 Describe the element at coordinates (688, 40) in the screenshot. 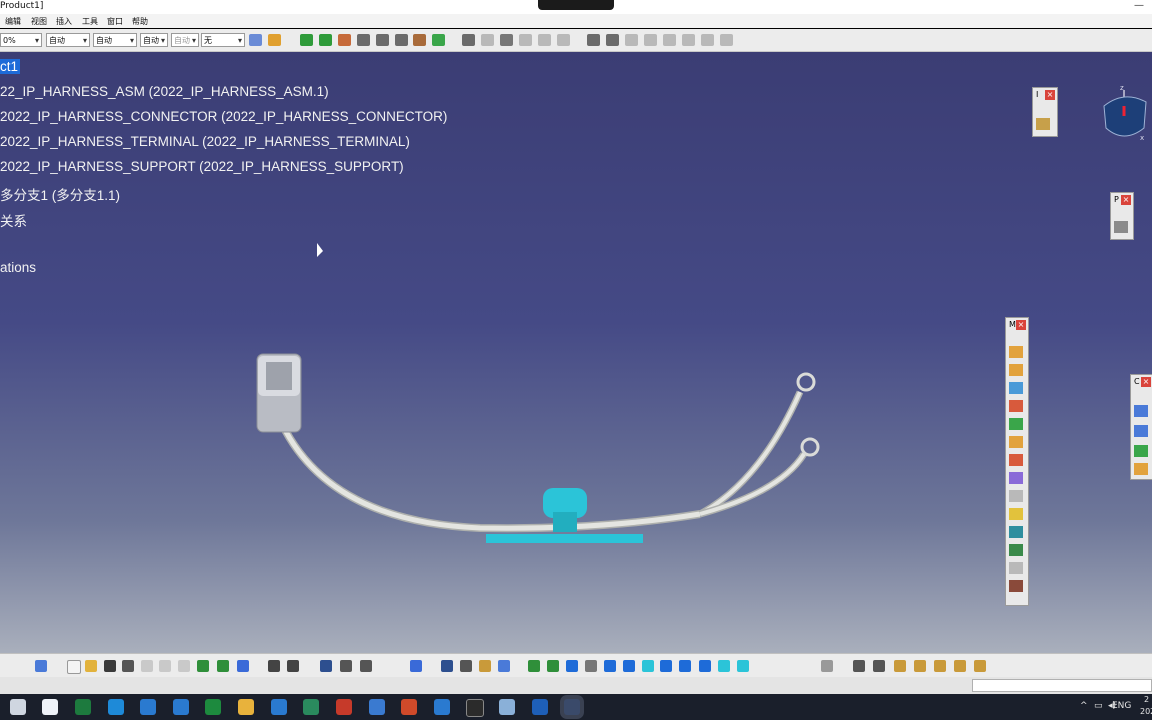

I see `paste-icon` at that location.